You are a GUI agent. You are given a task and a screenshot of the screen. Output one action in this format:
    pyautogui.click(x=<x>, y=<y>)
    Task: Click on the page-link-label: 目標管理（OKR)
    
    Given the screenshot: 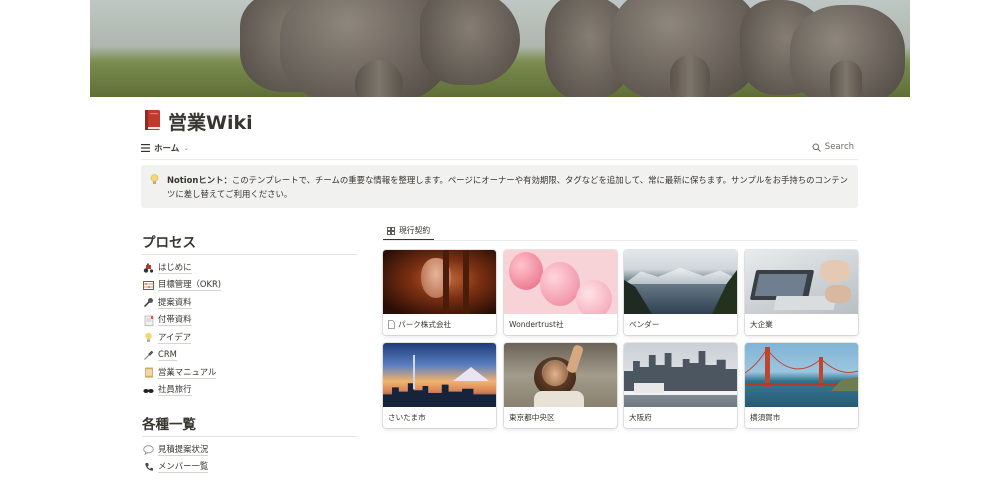 What is the action you would take?
    pyautogui.click(x=190, y=285)
    